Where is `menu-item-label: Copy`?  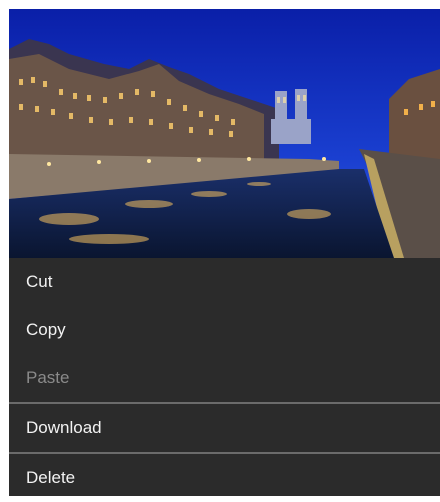
menu-item-label: Copy is located at coordinates (46, 329).